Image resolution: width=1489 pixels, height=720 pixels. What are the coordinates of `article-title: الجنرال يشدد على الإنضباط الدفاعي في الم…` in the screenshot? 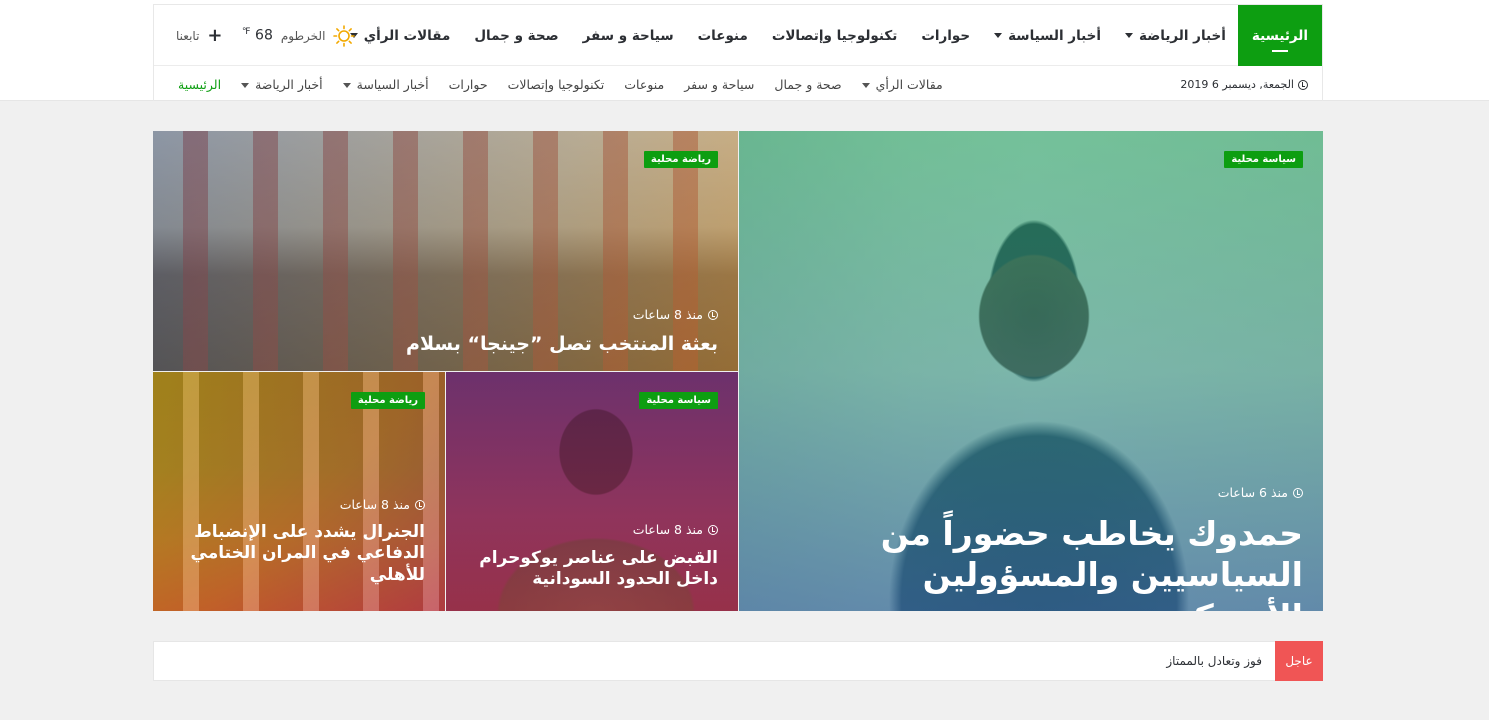 It's located at (295, 554).